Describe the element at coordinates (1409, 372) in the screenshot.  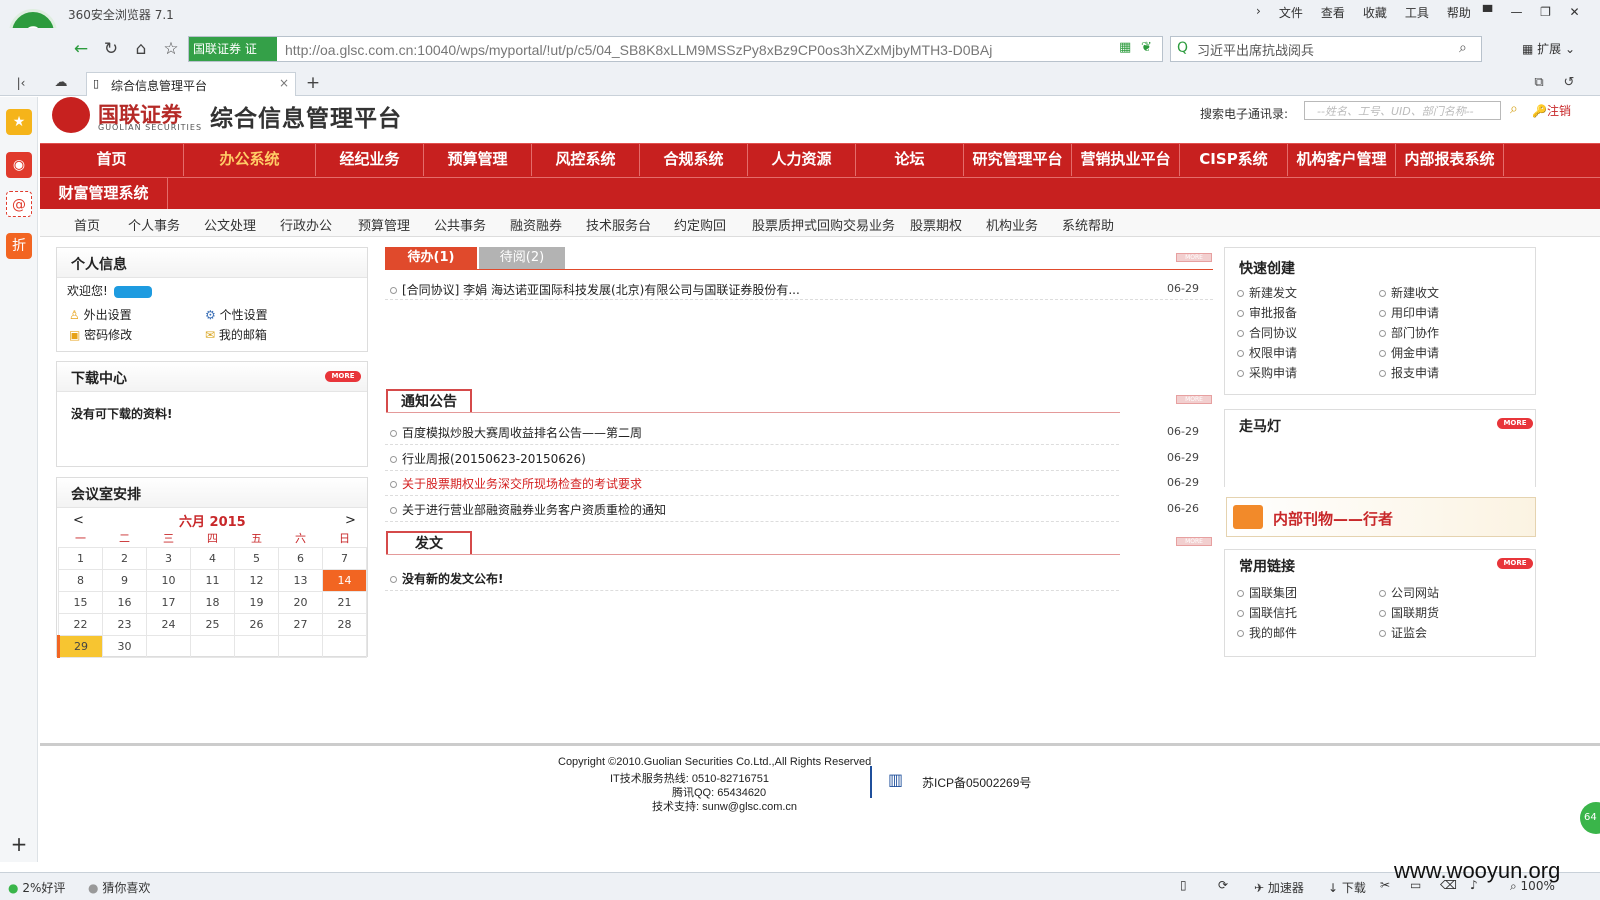
I see `quick-create-link: 报支申请` at that location.